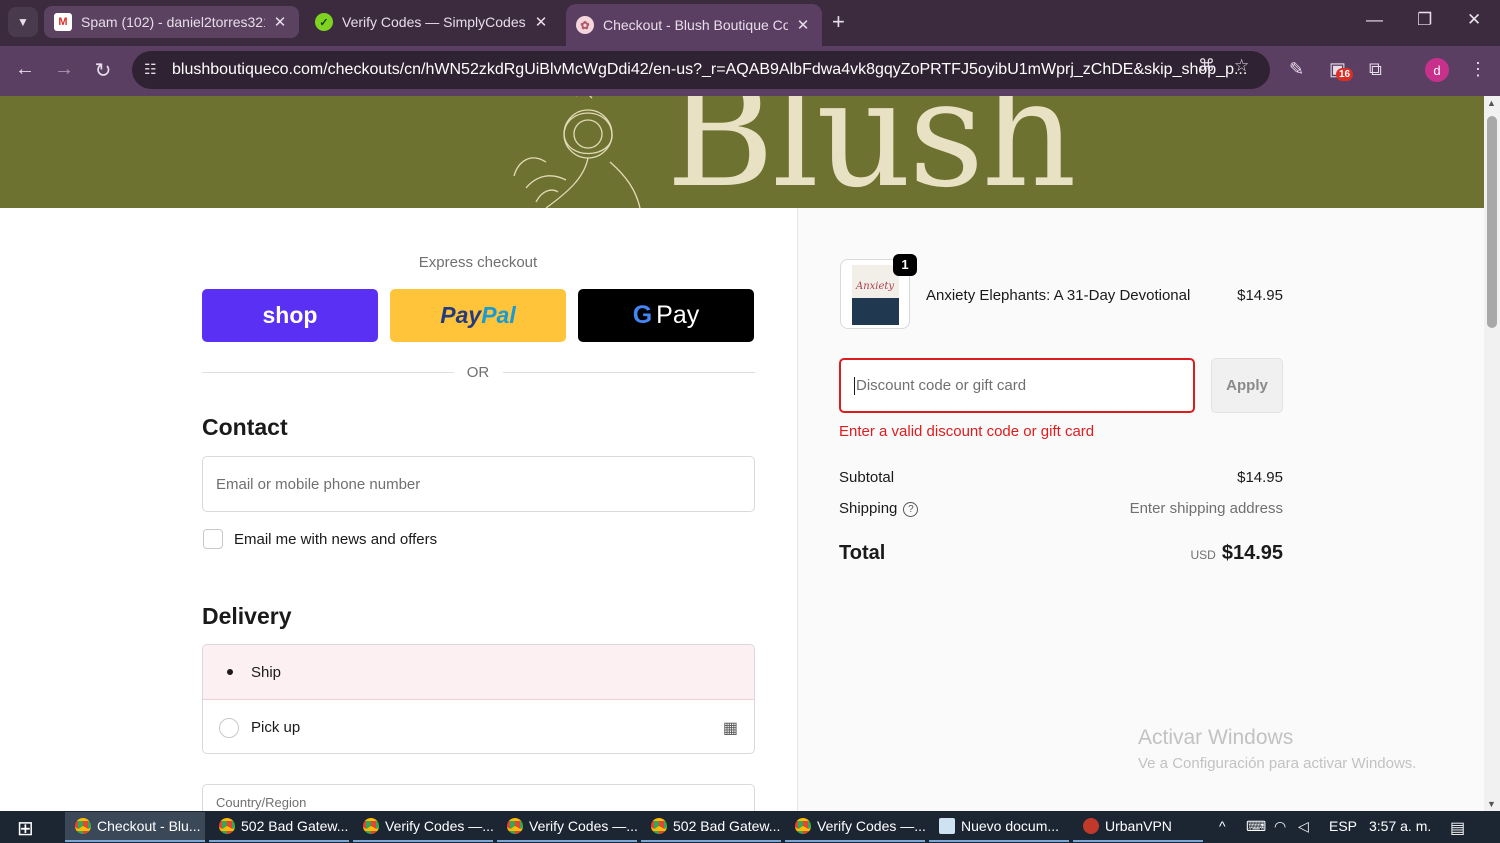  Describe the element at coordinates (1061, 477) in the screenshot. I see `subtotal-row: Subtotal $14.95` at that location.